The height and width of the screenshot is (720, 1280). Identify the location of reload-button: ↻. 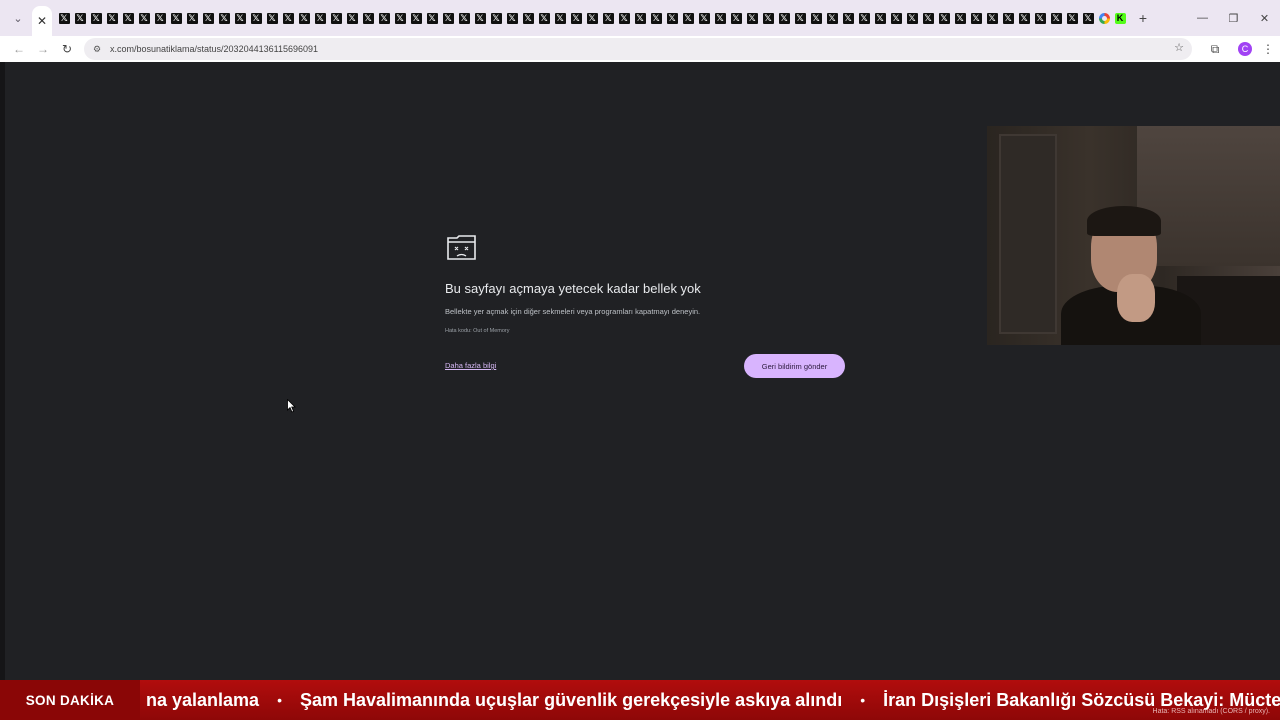
(67, 49).